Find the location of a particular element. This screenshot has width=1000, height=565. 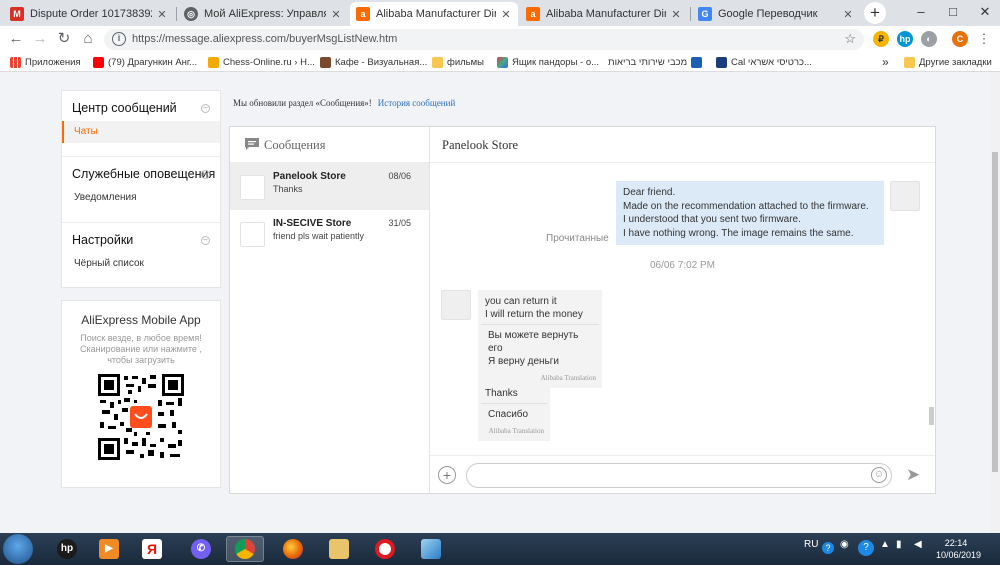

chat-title: Panelook Store is located at coordinates (682, 145).